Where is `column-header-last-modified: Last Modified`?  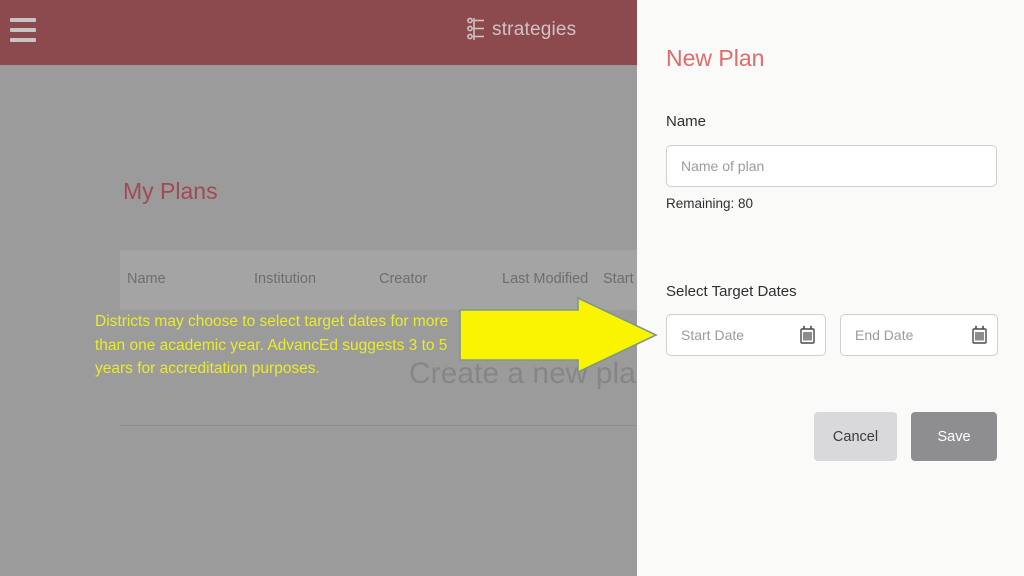 column-header-last-modified: Last Modified is located at coordinates (545, 279).